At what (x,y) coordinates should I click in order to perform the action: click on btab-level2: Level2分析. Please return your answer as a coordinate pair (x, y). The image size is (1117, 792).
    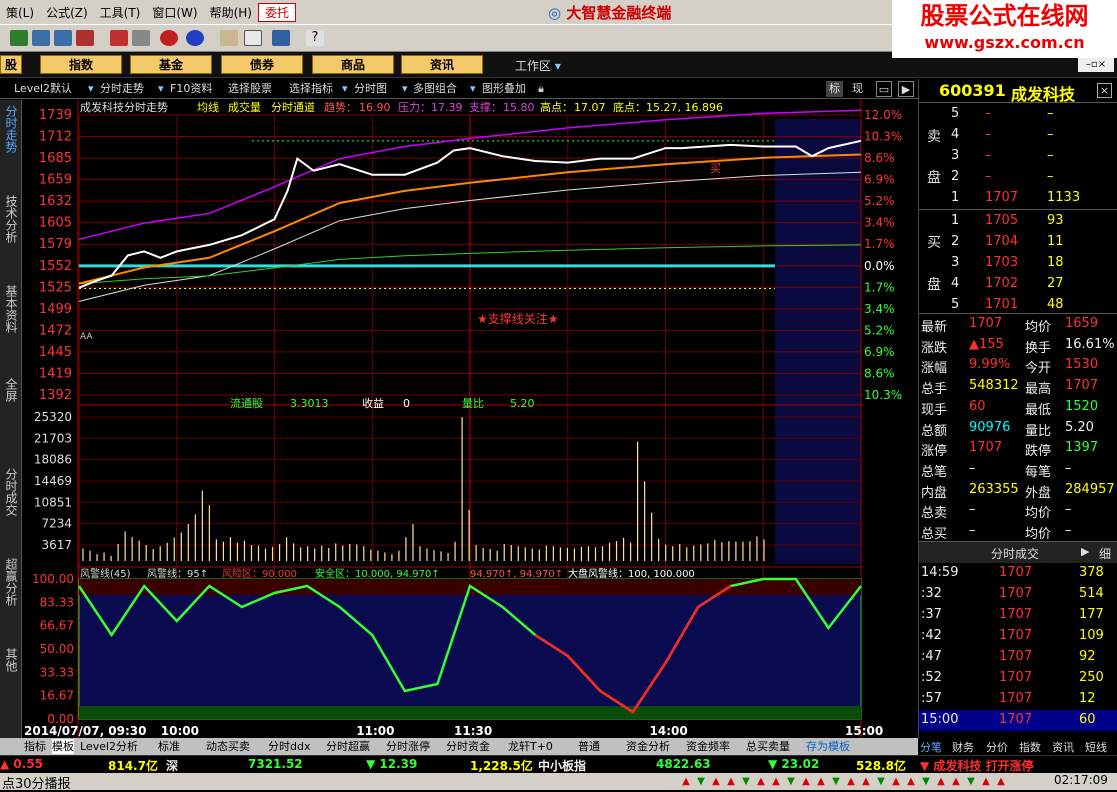
    Looking at the image, I should click on (109, 746).